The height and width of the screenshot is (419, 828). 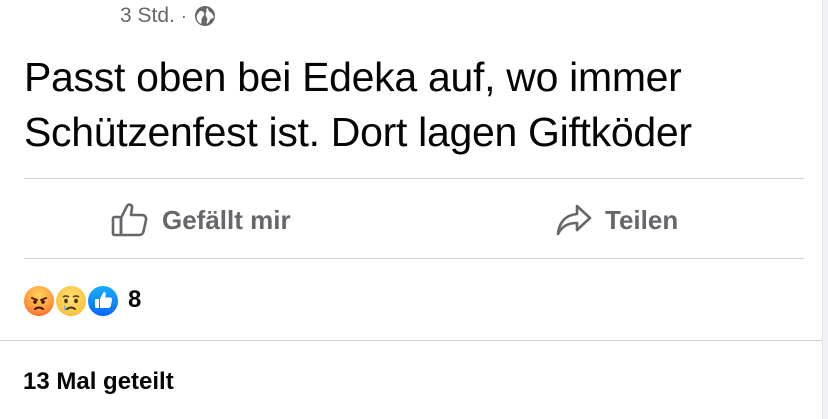 I want to click on angry-reaction-icon, so click(x=39, y=301).